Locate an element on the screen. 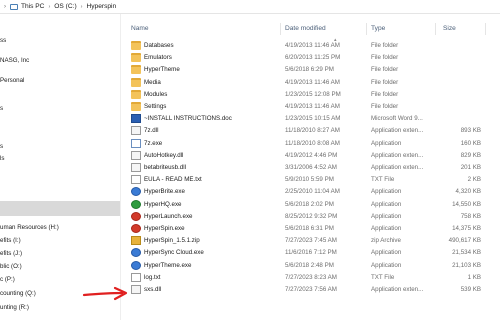 The width and height of the screenshot is (500, 320). file-name: HyperTheme is located at coordinates (162, 70).